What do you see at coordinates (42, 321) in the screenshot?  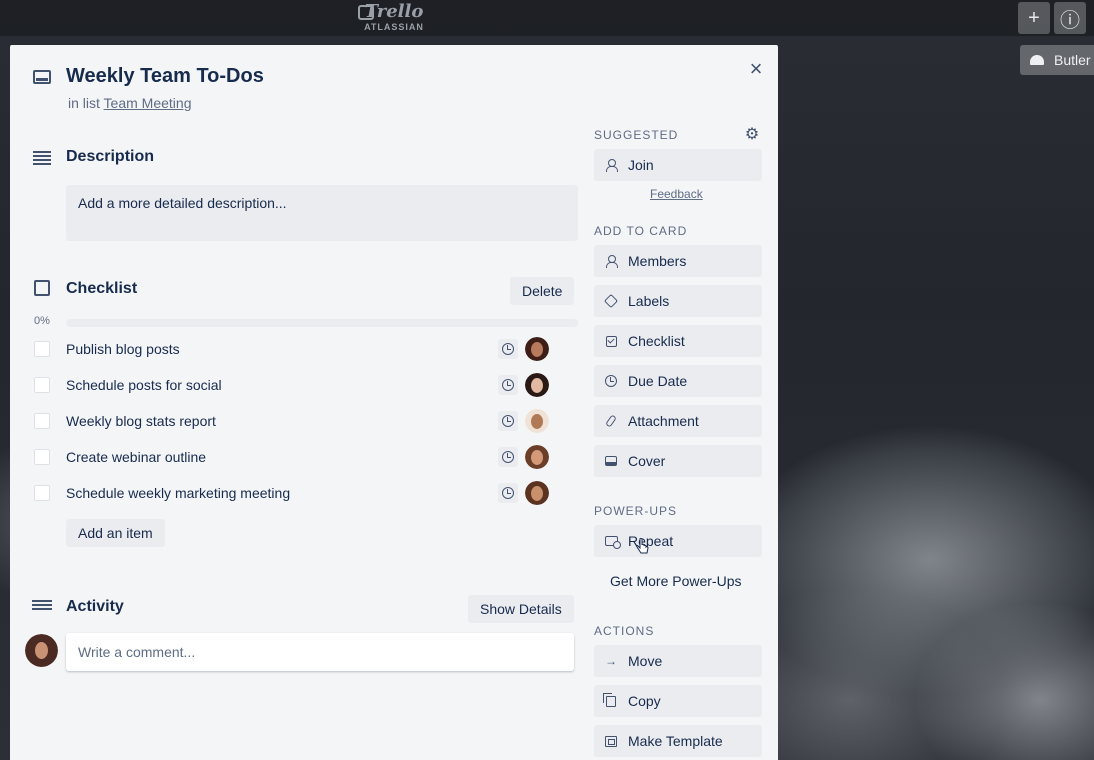 I see `checklist-progress-percent: 0%` at bounding box center [42, 321].